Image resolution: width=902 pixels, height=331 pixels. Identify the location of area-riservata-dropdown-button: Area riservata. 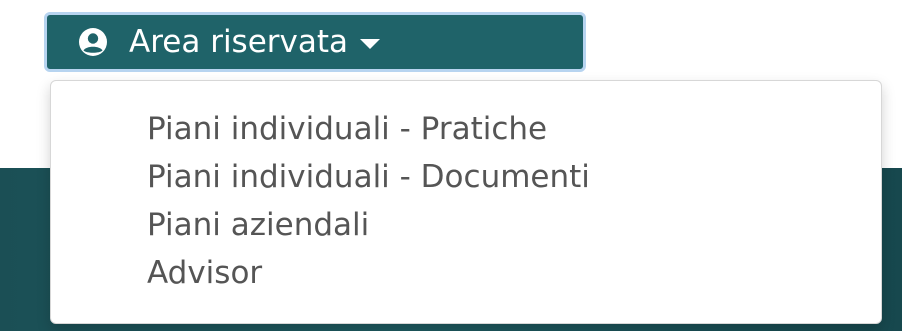
(315, 42).